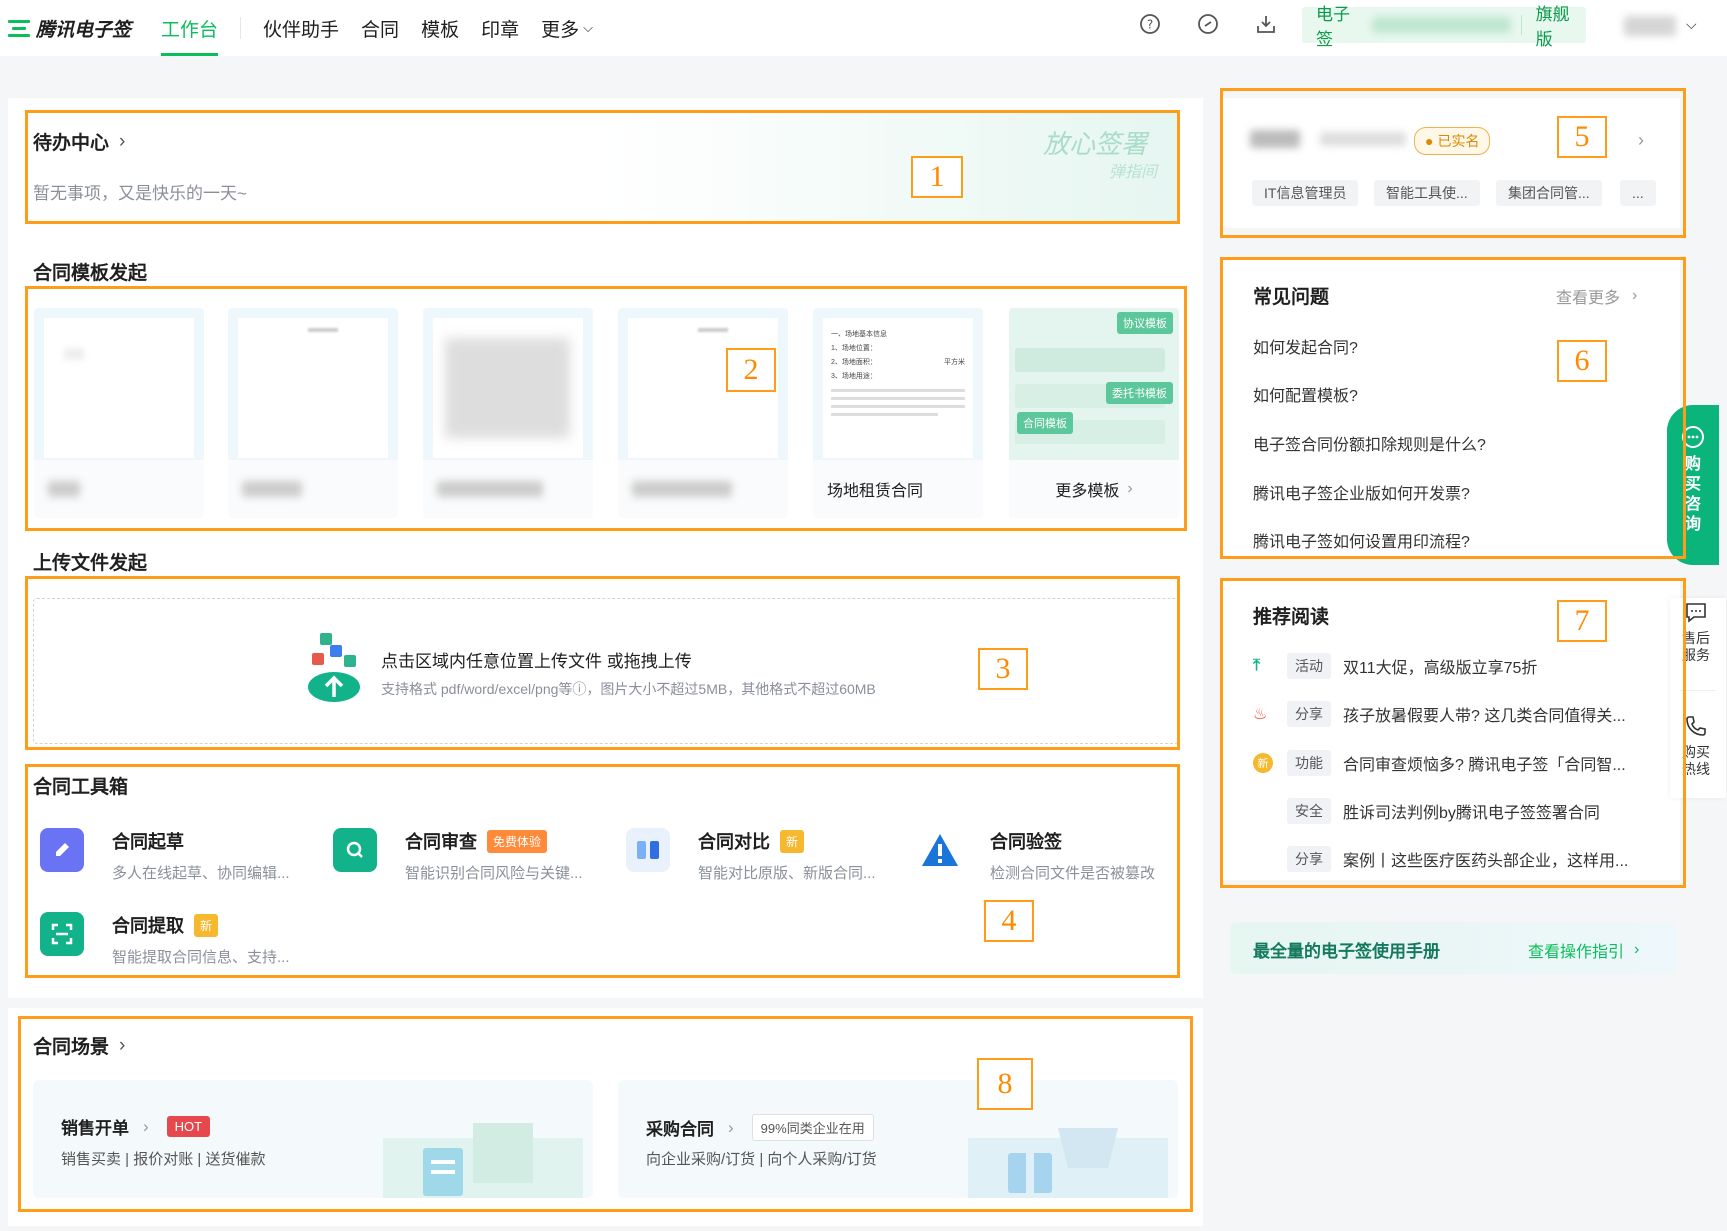  I want to click on templates-title: 合同模板发起, so click(90, 273).